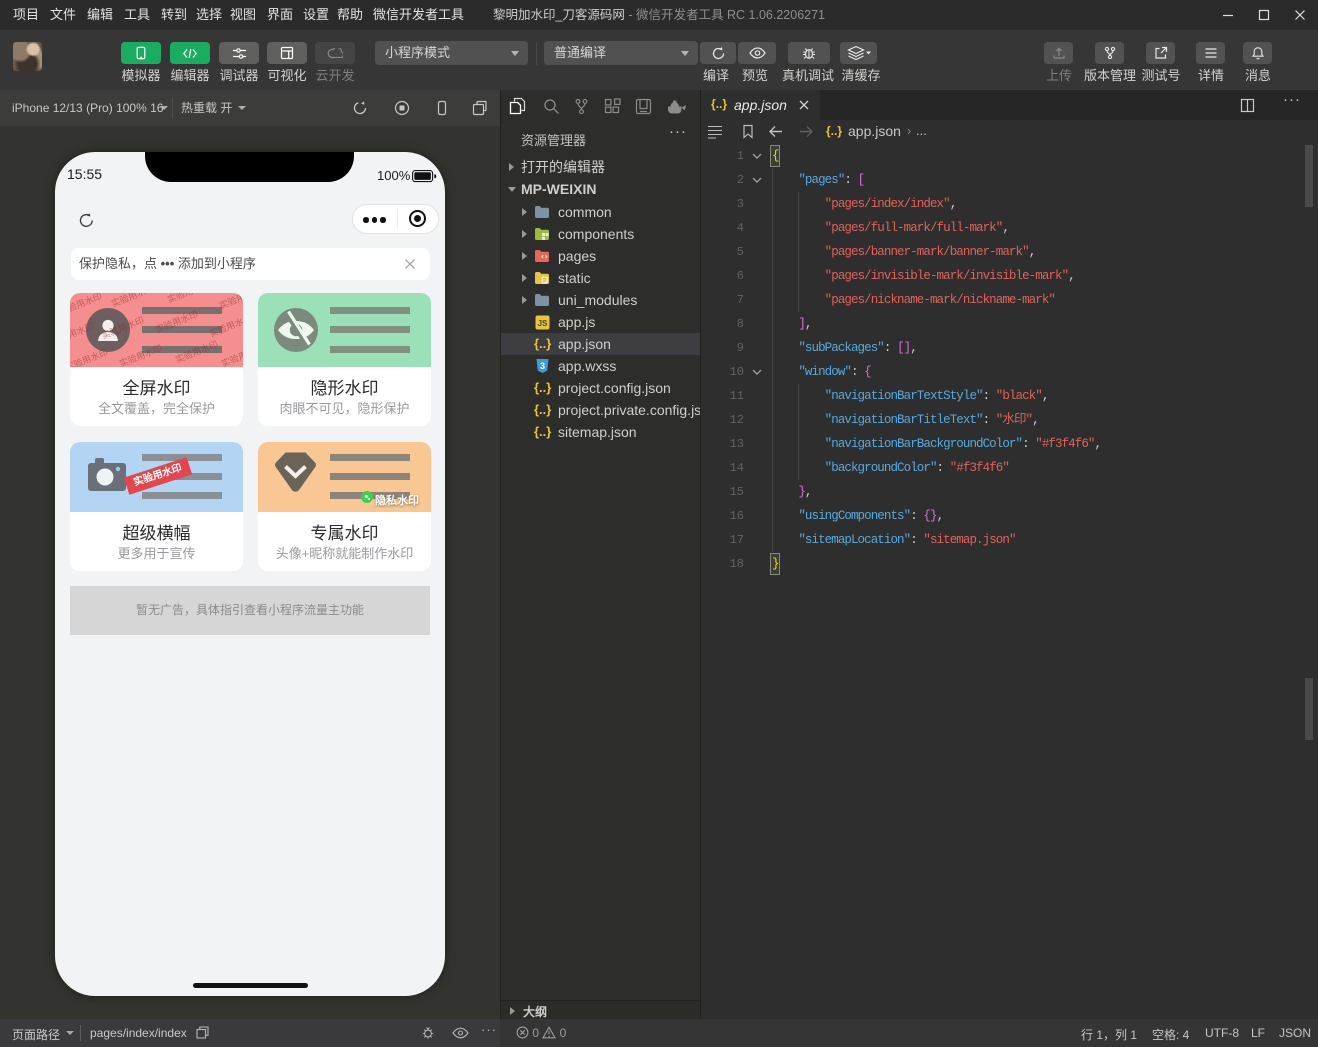 The height and width of the screenshot is (1047, 1318). Describe the element at coordinates (543, 323) in the screenshot. I see `svg-text: JS` at that location.